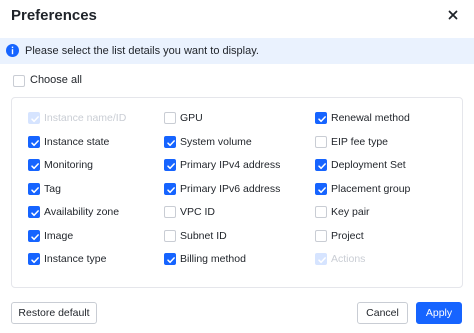 This screenshot has height=333, width=474. I want to click on cancel-button: Cancel, so click(382, 313).